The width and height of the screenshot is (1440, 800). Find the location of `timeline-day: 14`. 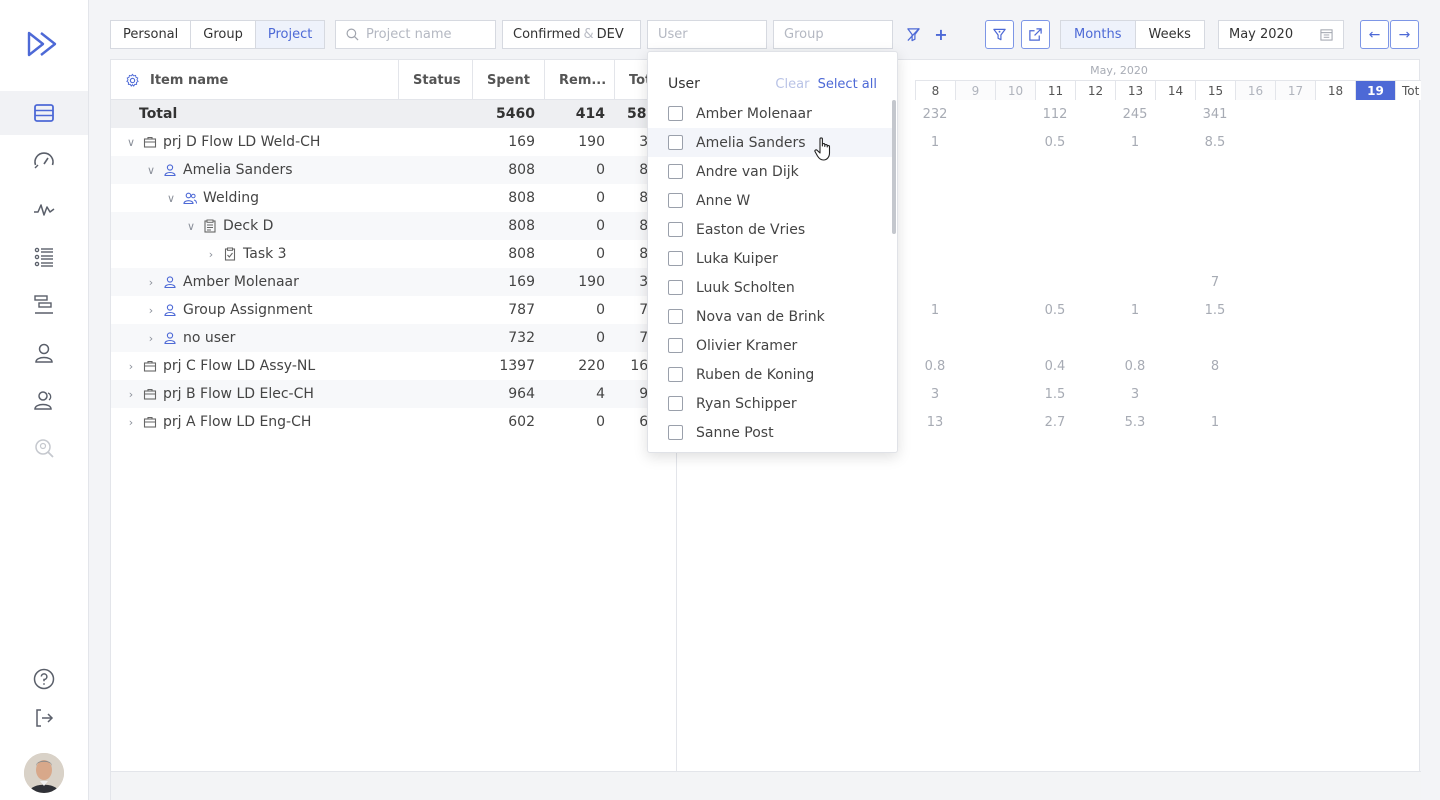

timeline-day: 14 is located at coordinates (1175, 90).